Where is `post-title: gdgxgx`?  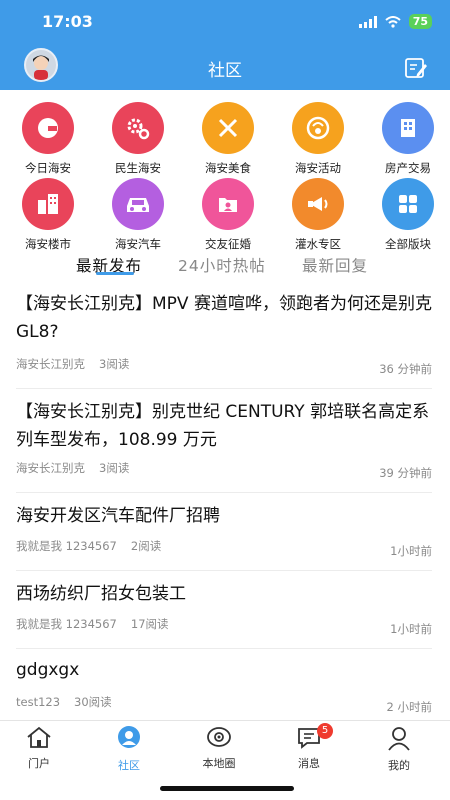 post-title: gdgxgx is located at coordinates (226, 670).